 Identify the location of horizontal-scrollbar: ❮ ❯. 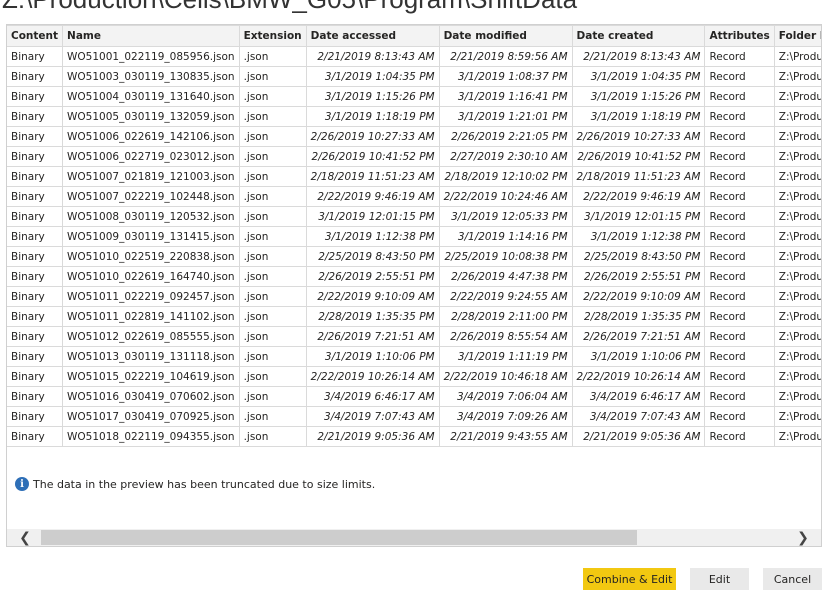
(414, 537).